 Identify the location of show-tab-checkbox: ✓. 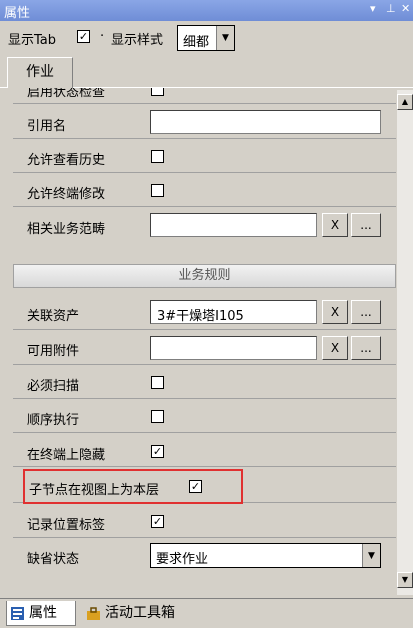
(83, 36).